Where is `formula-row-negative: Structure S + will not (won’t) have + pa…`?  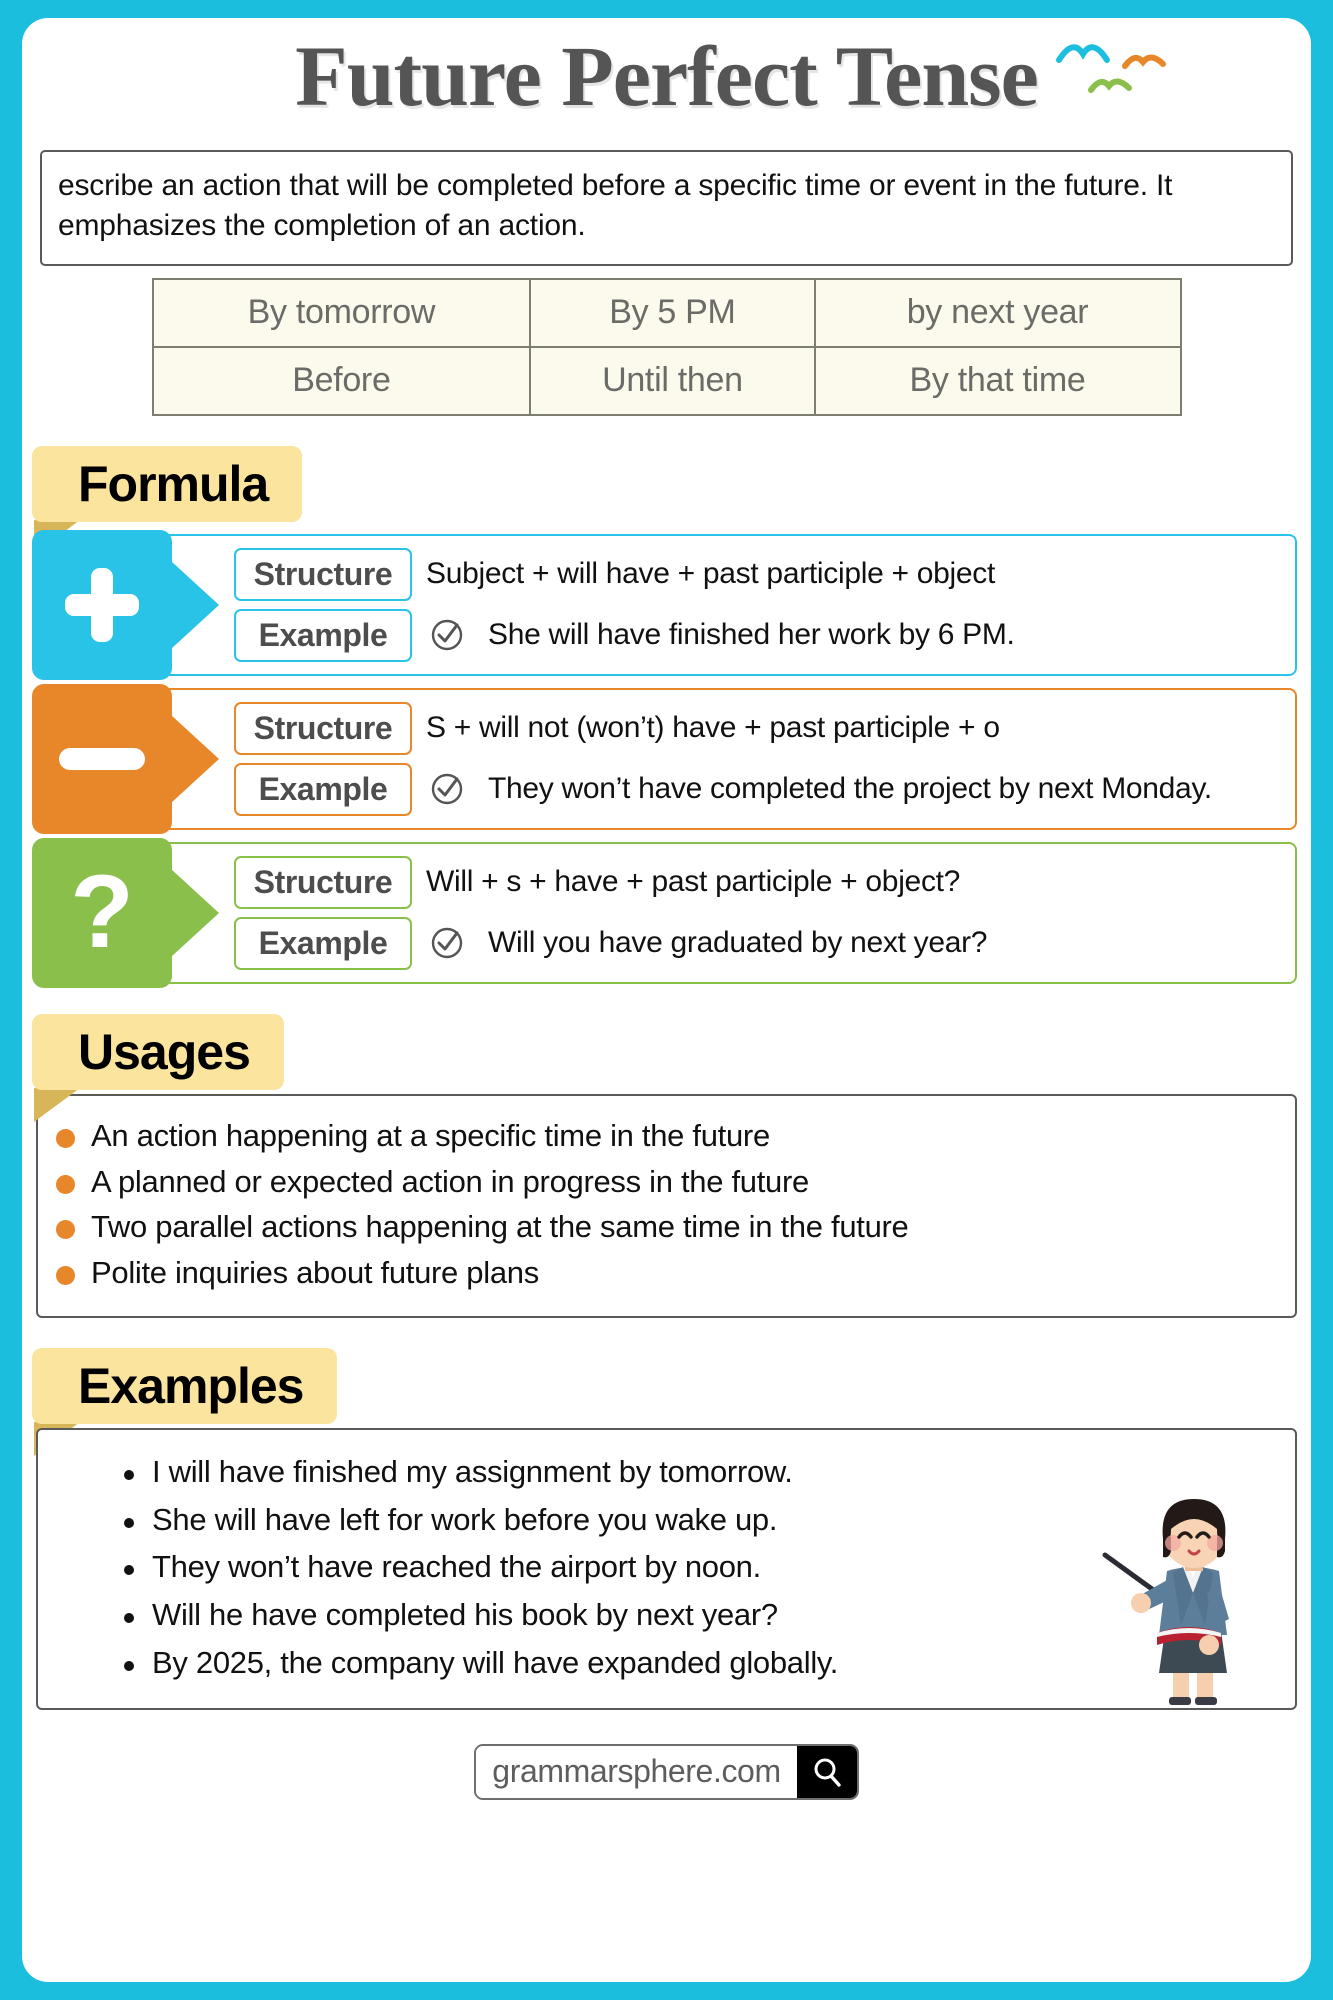 formula-row-negative: Structure S + will not (won’t) have + pa… is located at coordinates (664, 758).